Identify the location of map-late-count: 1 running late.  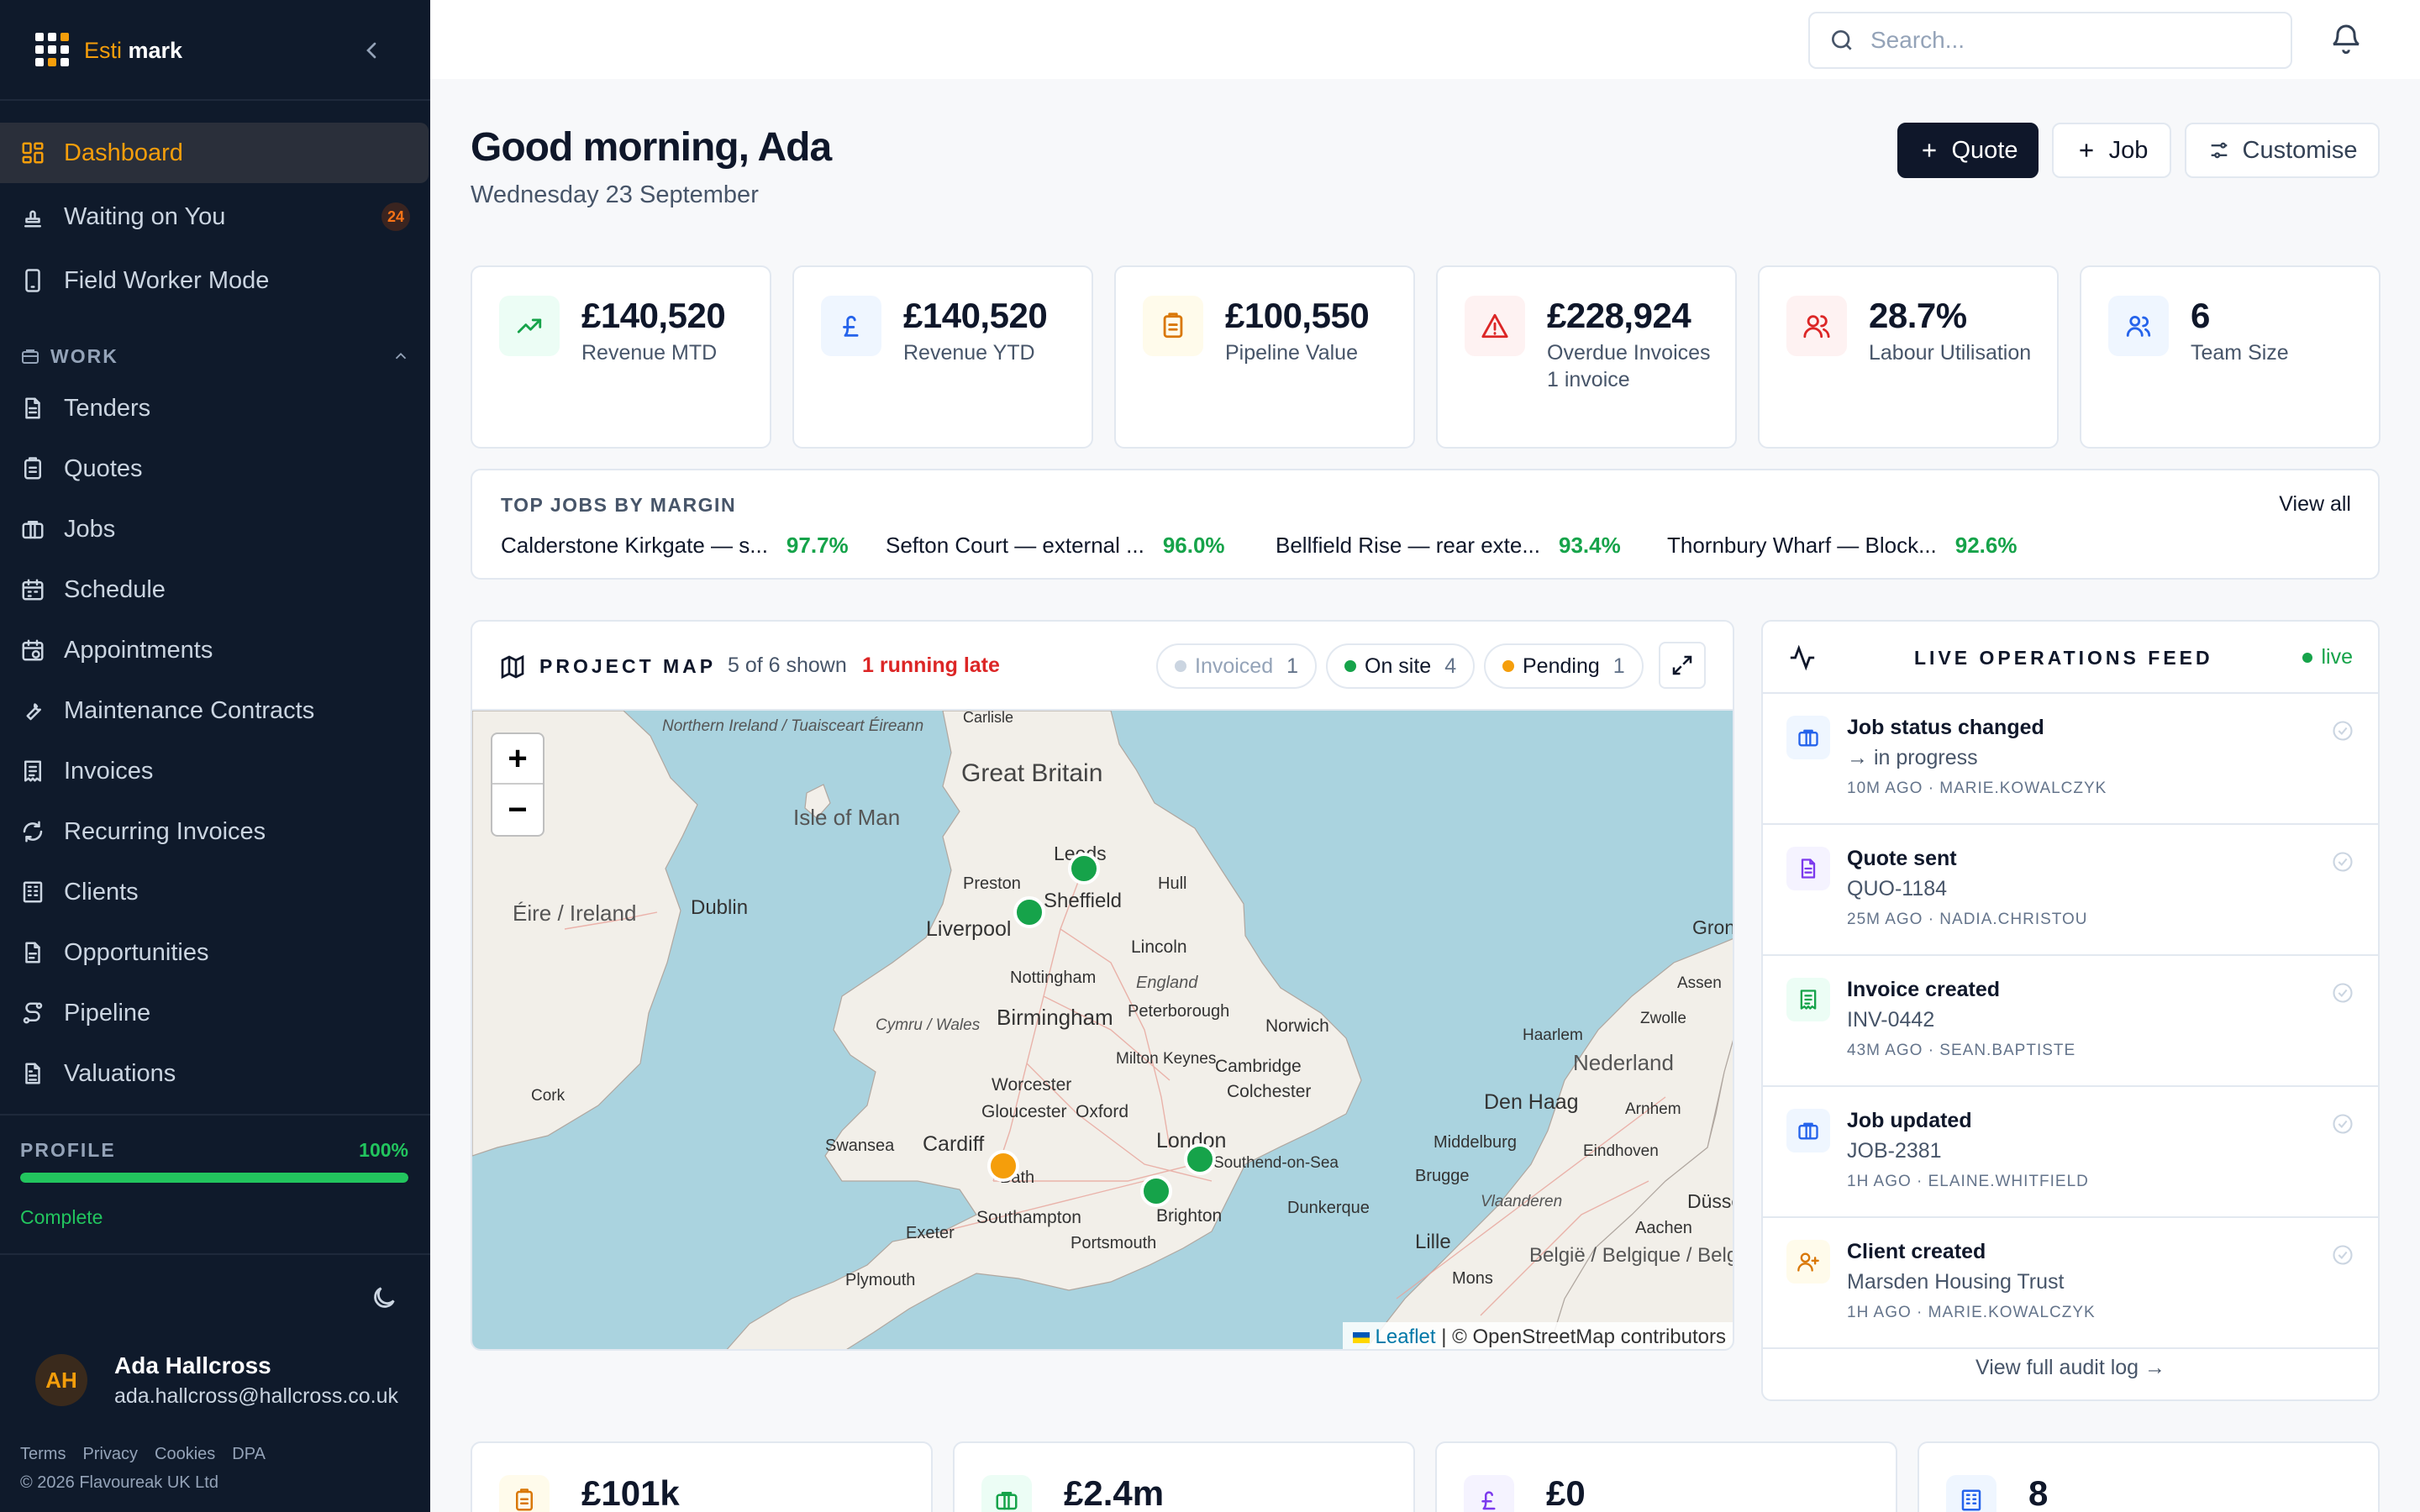
(931, 666).